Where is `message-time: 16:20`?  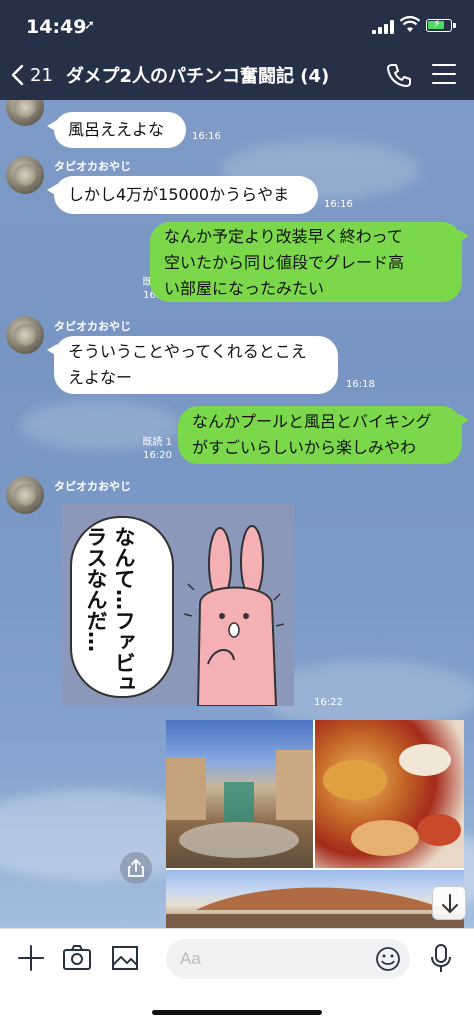
message-time: 16:20 is located at coordinates (157, 455).